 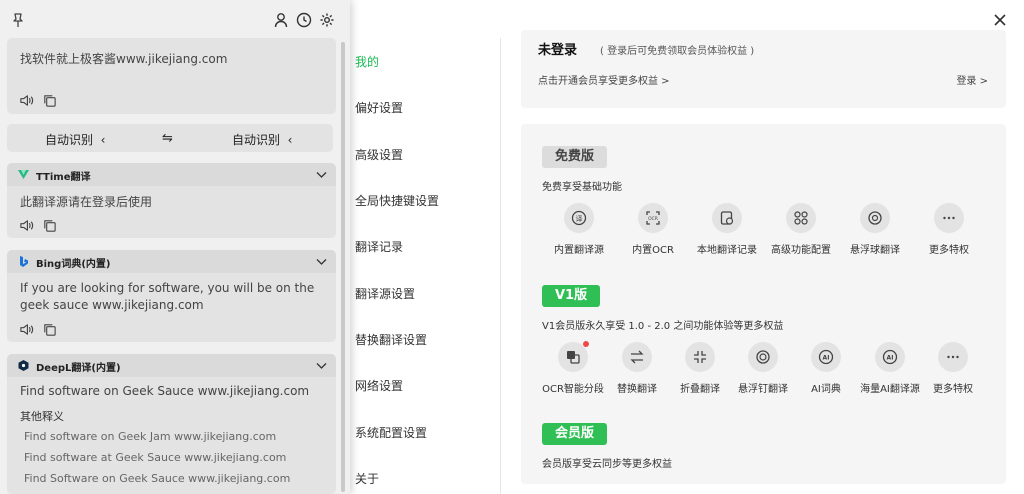 I want to click on float-ball-icon, so click(x=875, y=218).